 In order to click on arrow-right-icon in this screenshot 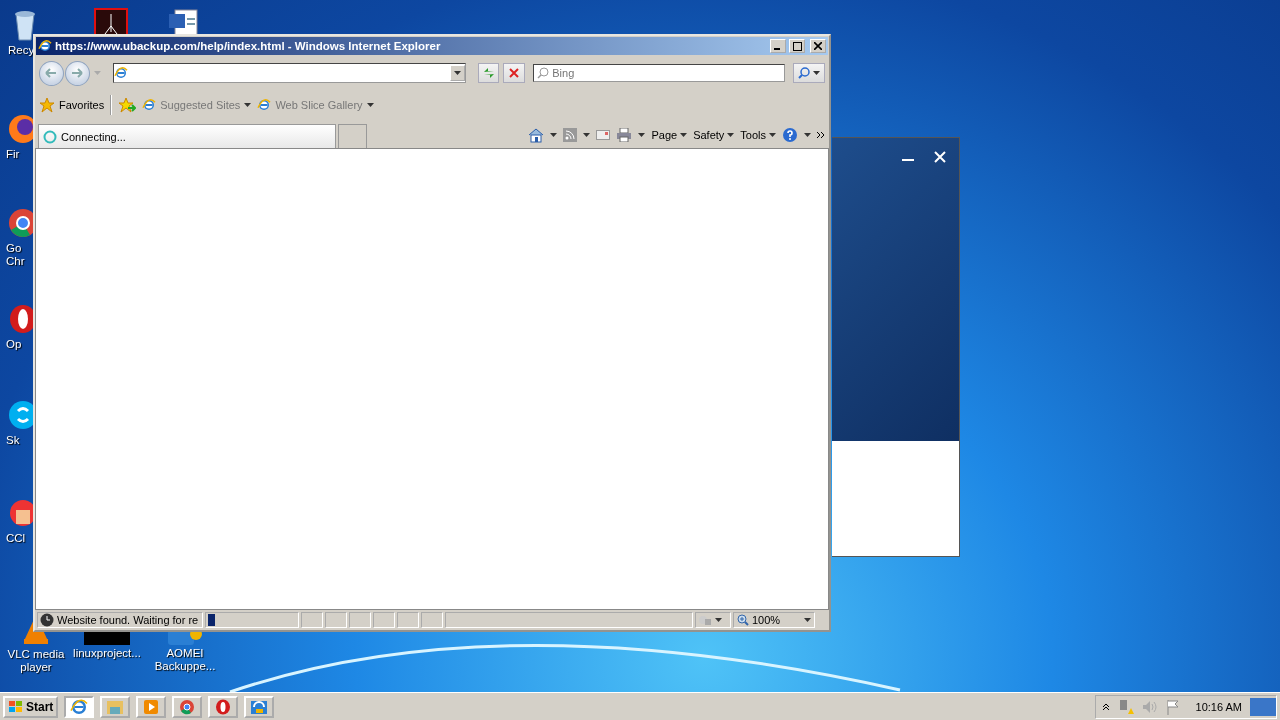, I will do `click(77, 73)`.